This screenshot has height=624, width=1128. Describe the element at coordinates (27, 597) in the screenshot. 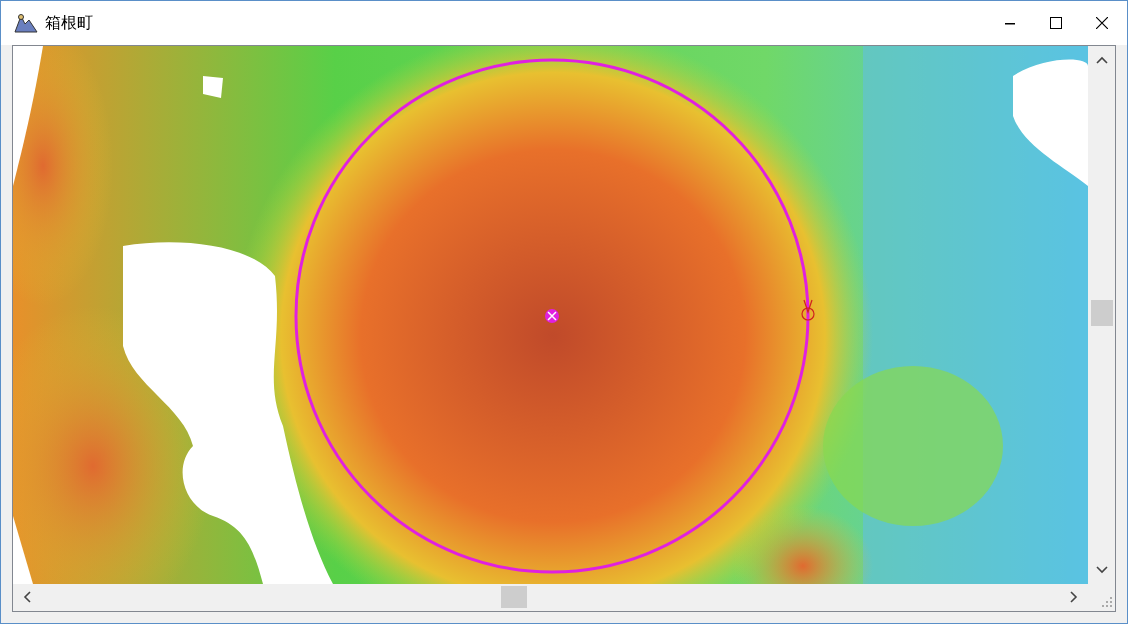

I see `scroll-left-icon` at that location.